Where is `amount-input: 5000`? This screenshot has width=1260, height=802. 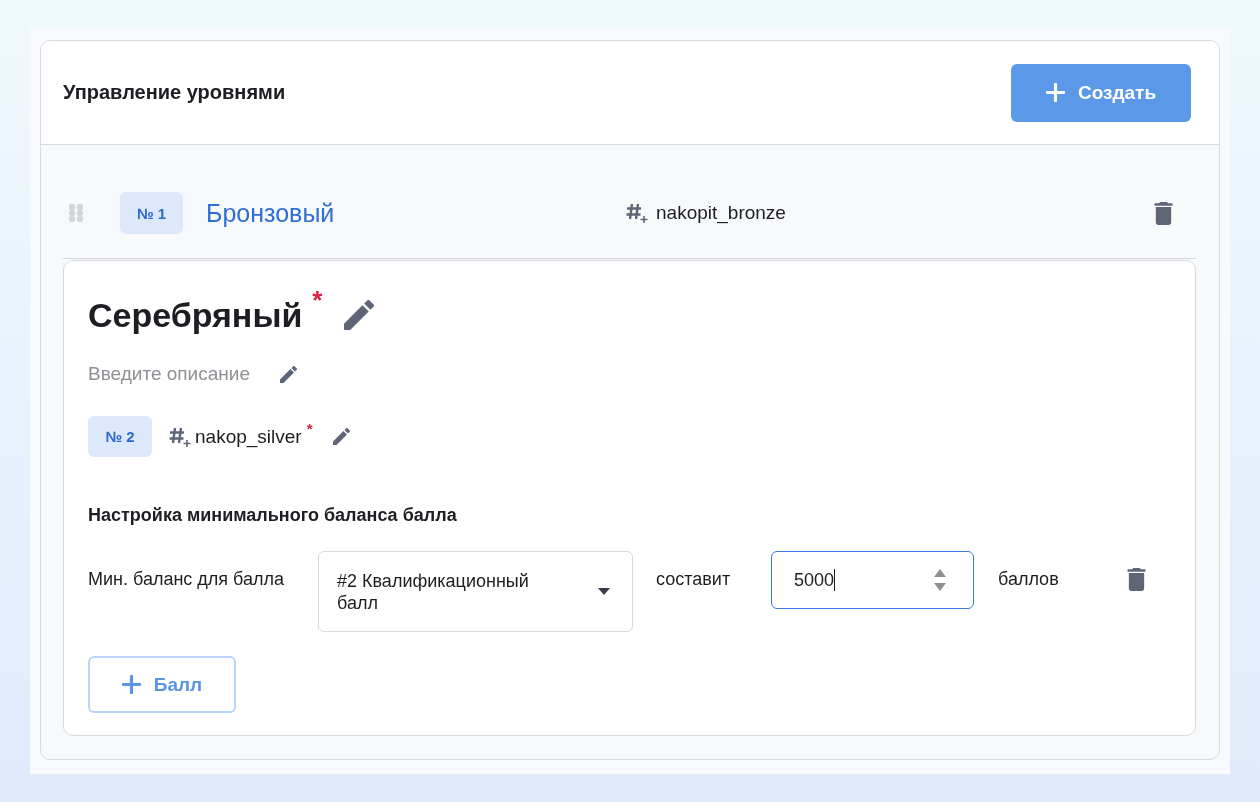 amount-input: 5000 is located at coordinates (872, 580).